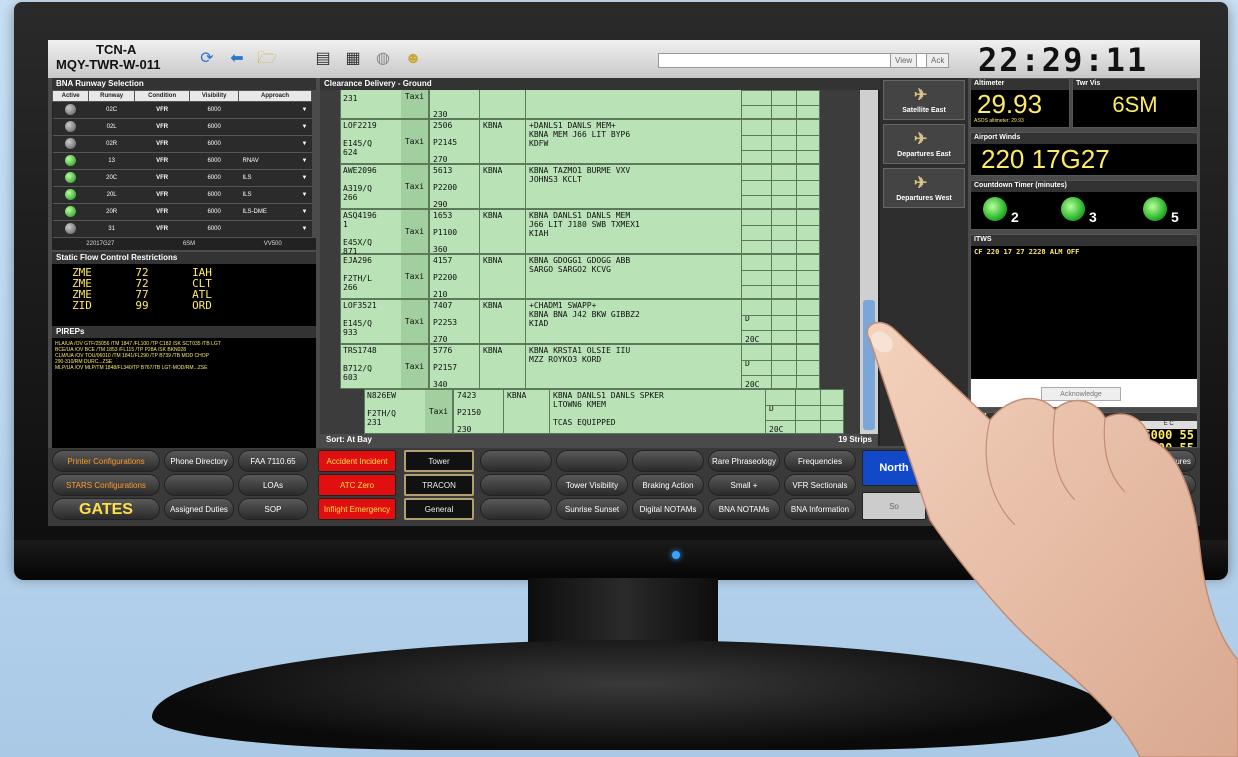 The width and height of the screenshot is (1238, 757). I want to click on bna-other-button: A, so click(1162, 509).